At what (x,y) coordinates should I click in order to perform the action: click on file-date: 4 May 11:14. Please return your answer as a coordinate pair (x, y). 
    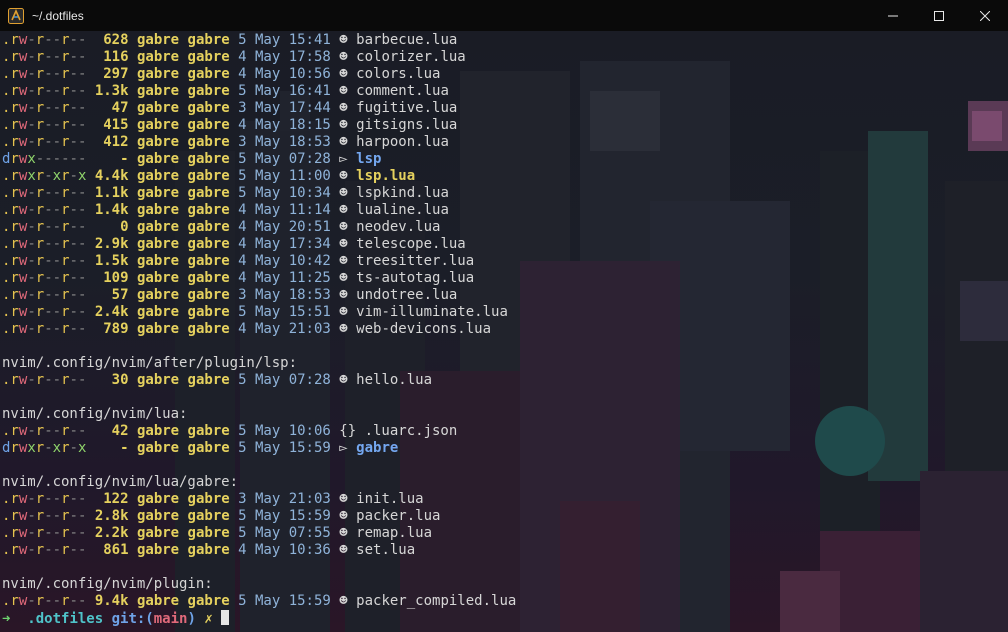
    Looking at the image, I should click on (284, 210).